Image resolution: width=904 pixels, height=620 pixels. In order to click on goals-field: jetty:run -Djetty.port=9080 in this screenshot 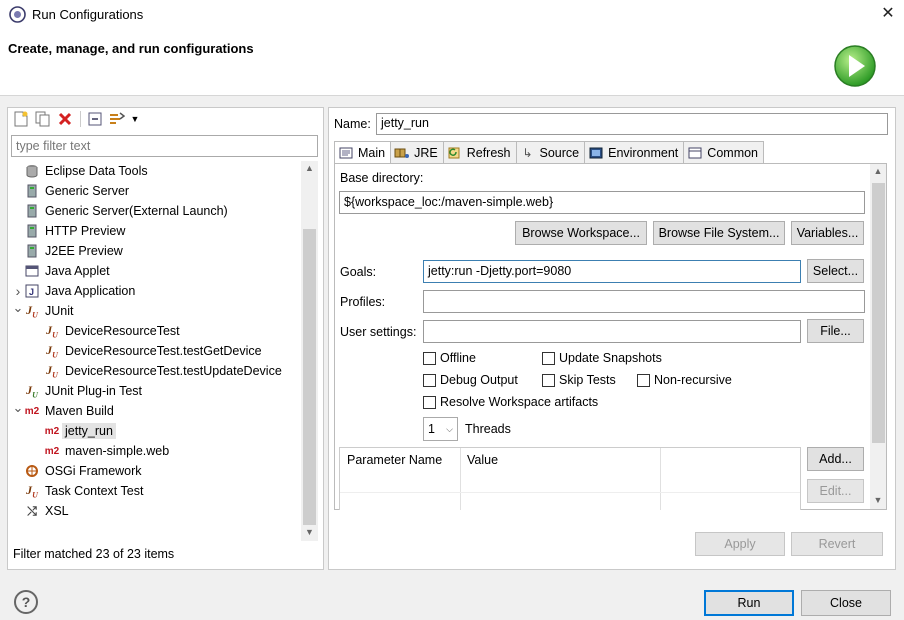, I will do `click(612, 271)`.